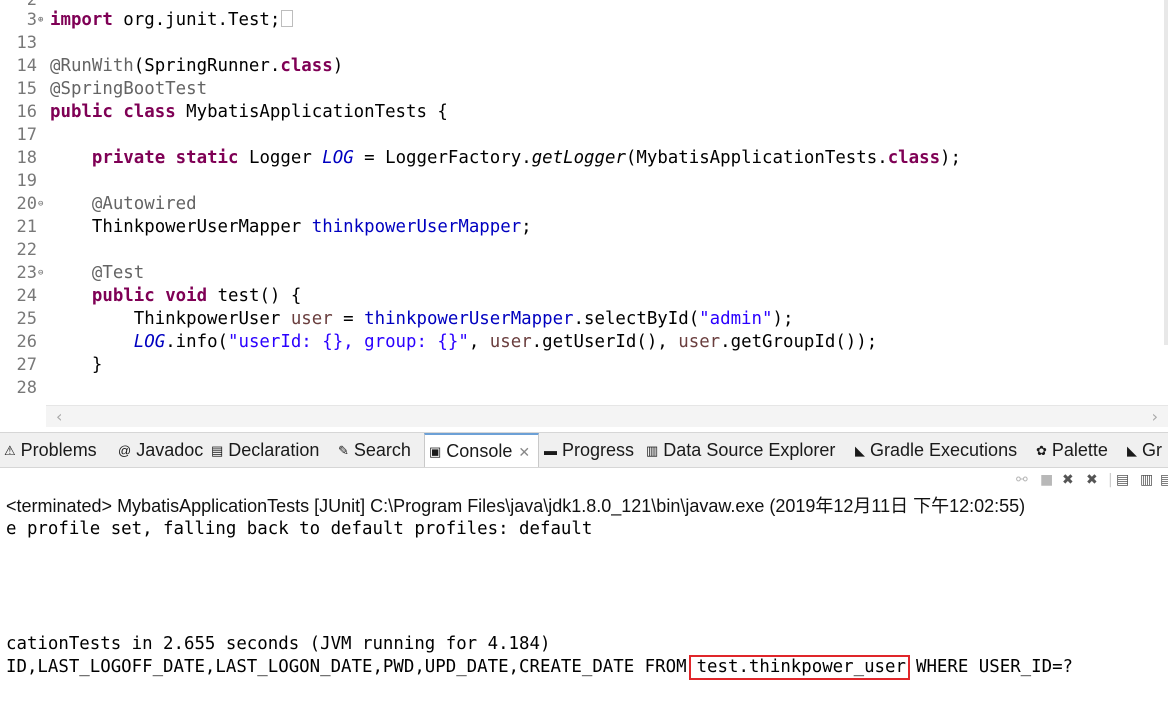 This screenshot has height=727, width=1168. I want to click on scroll-left-icon: ‹, so click(59, 416).